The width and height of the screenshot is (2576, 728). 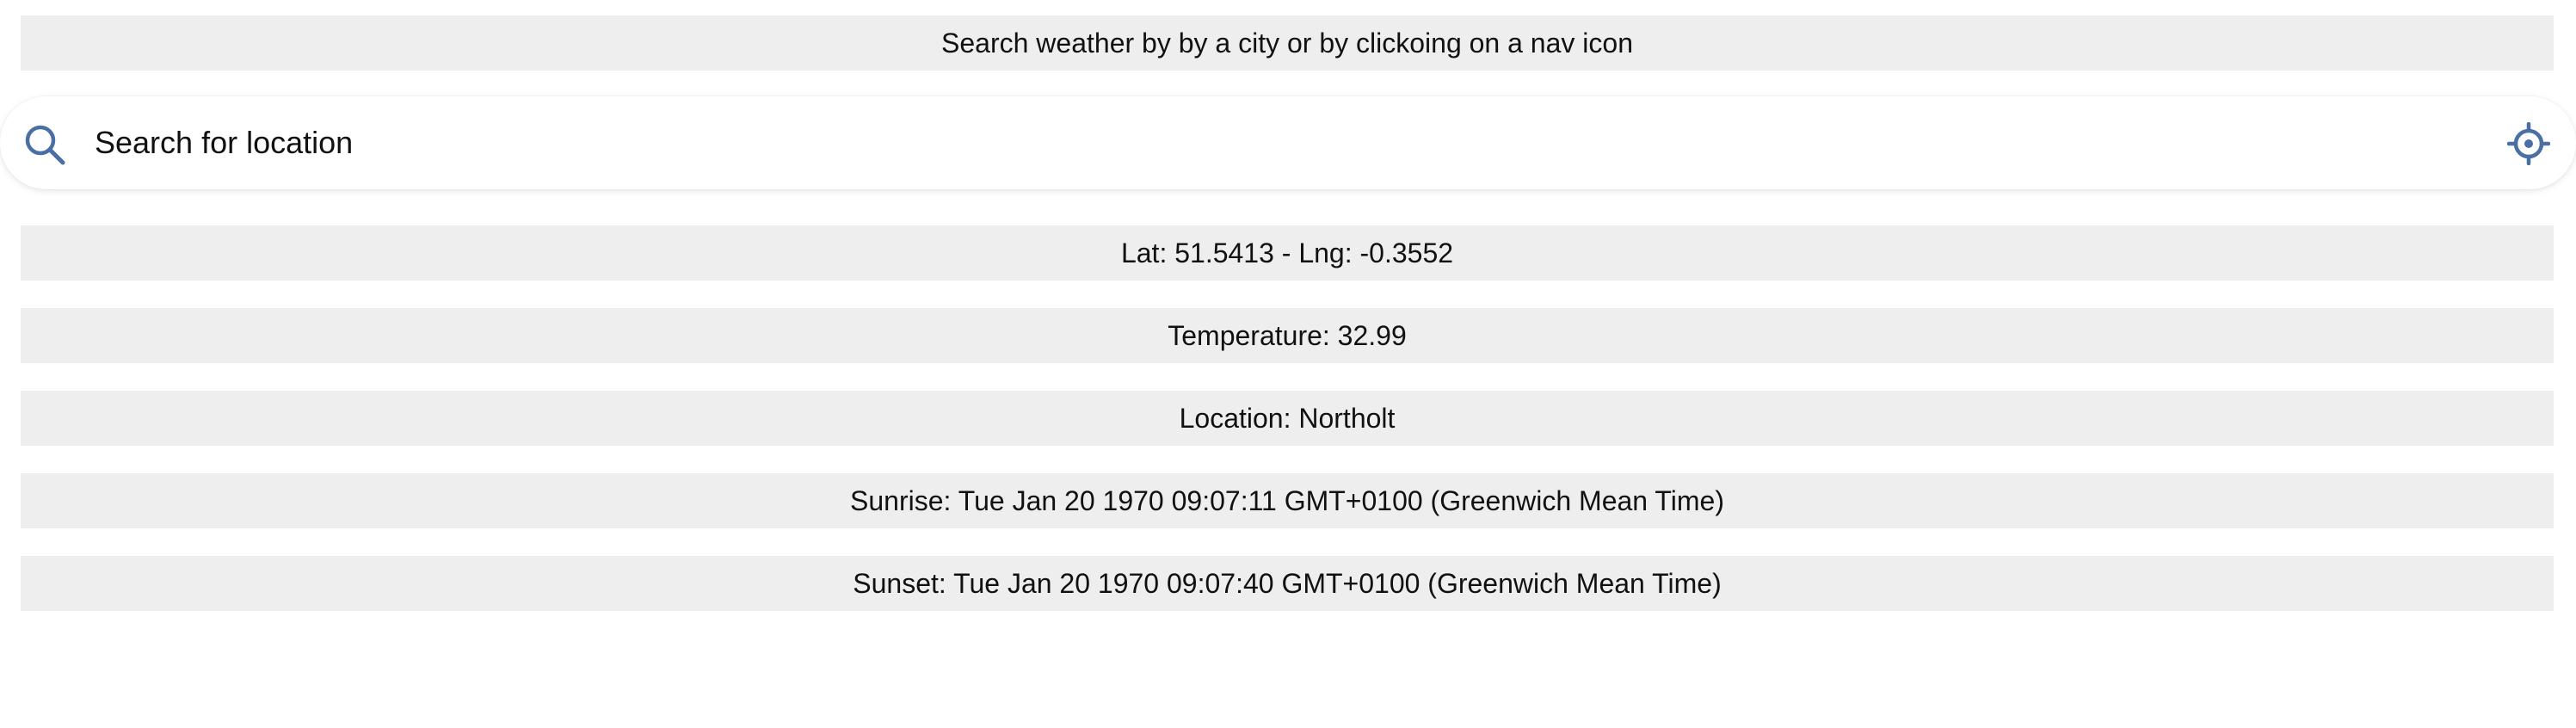 I want to click on search-bar, so click(x=1288, y=142).